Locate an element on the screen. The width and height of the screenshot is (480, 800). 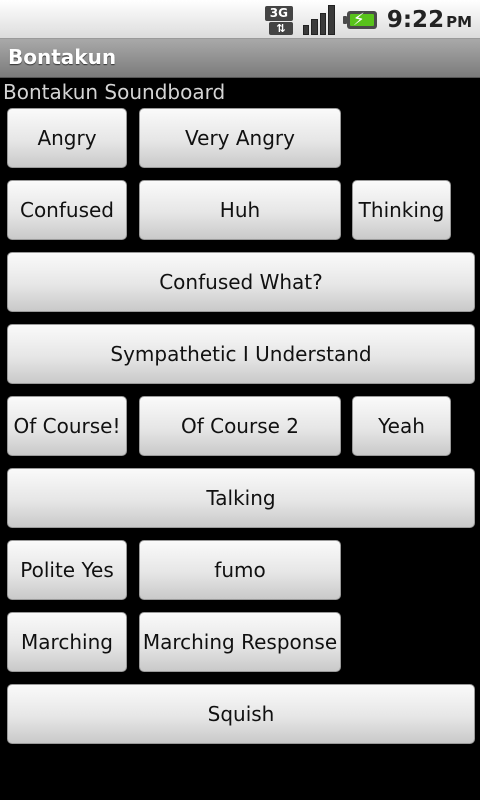
sound-button-thinking: Thinking is located at coordinates (401, 210).